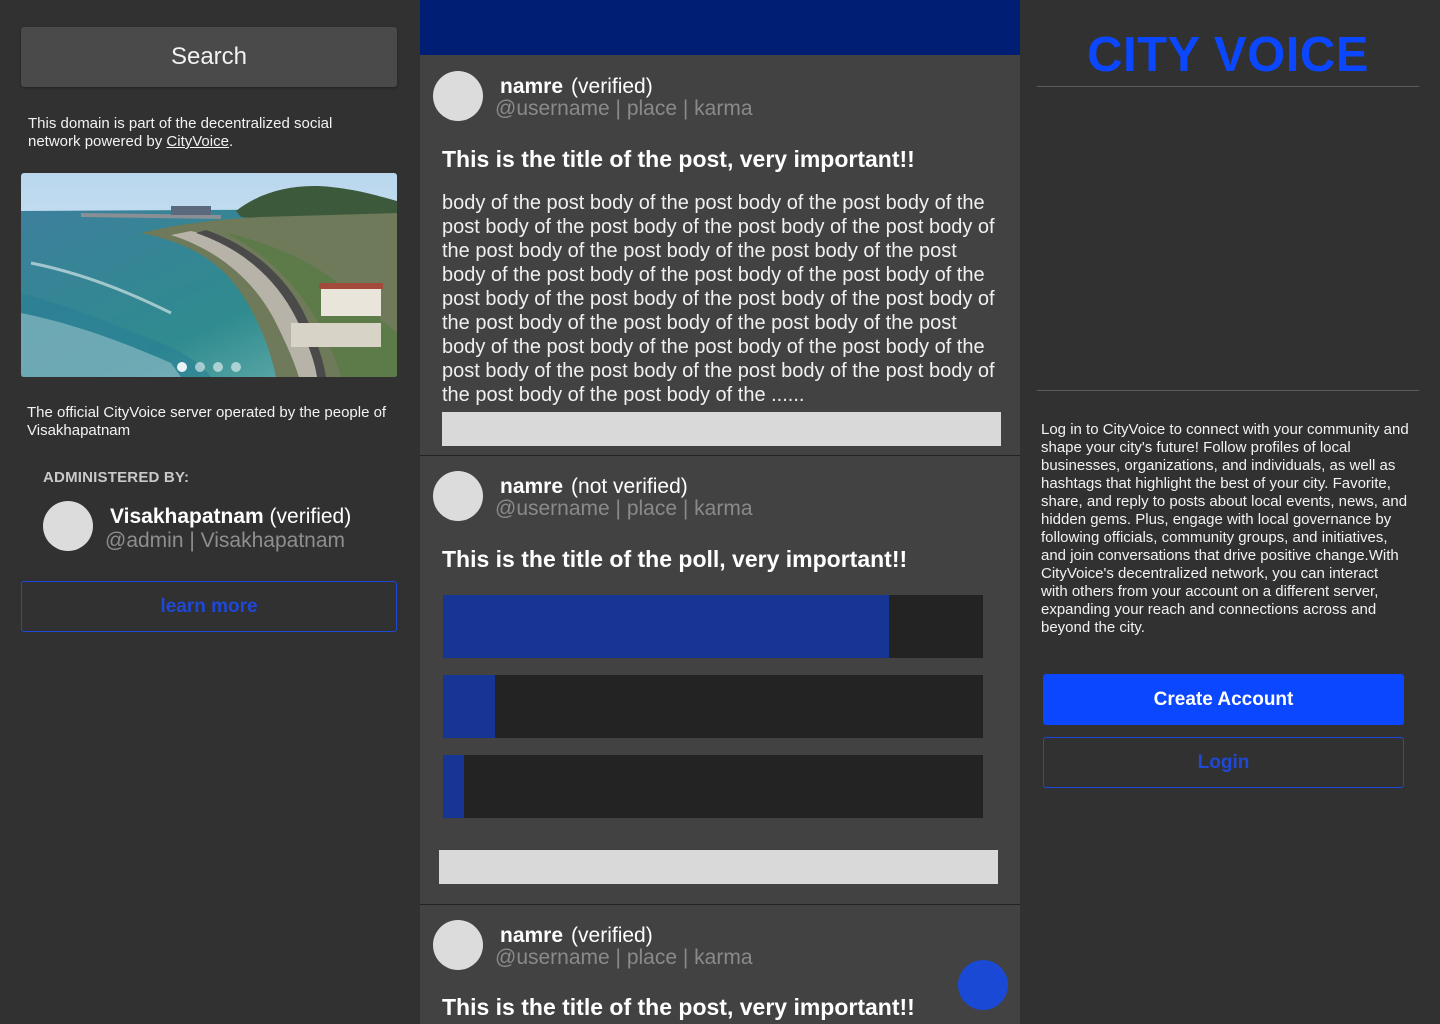 The image size is (1440, 1024). I want to click on server-hero-image, so click(209, 275).